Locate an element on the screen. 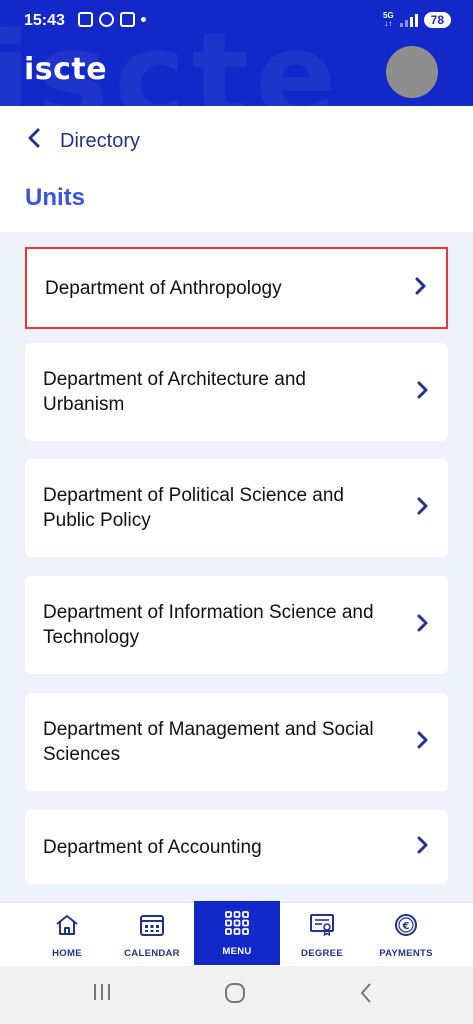 The image size is (473, 1024). gallery-notification-icon is located at coordinates (85, 19).